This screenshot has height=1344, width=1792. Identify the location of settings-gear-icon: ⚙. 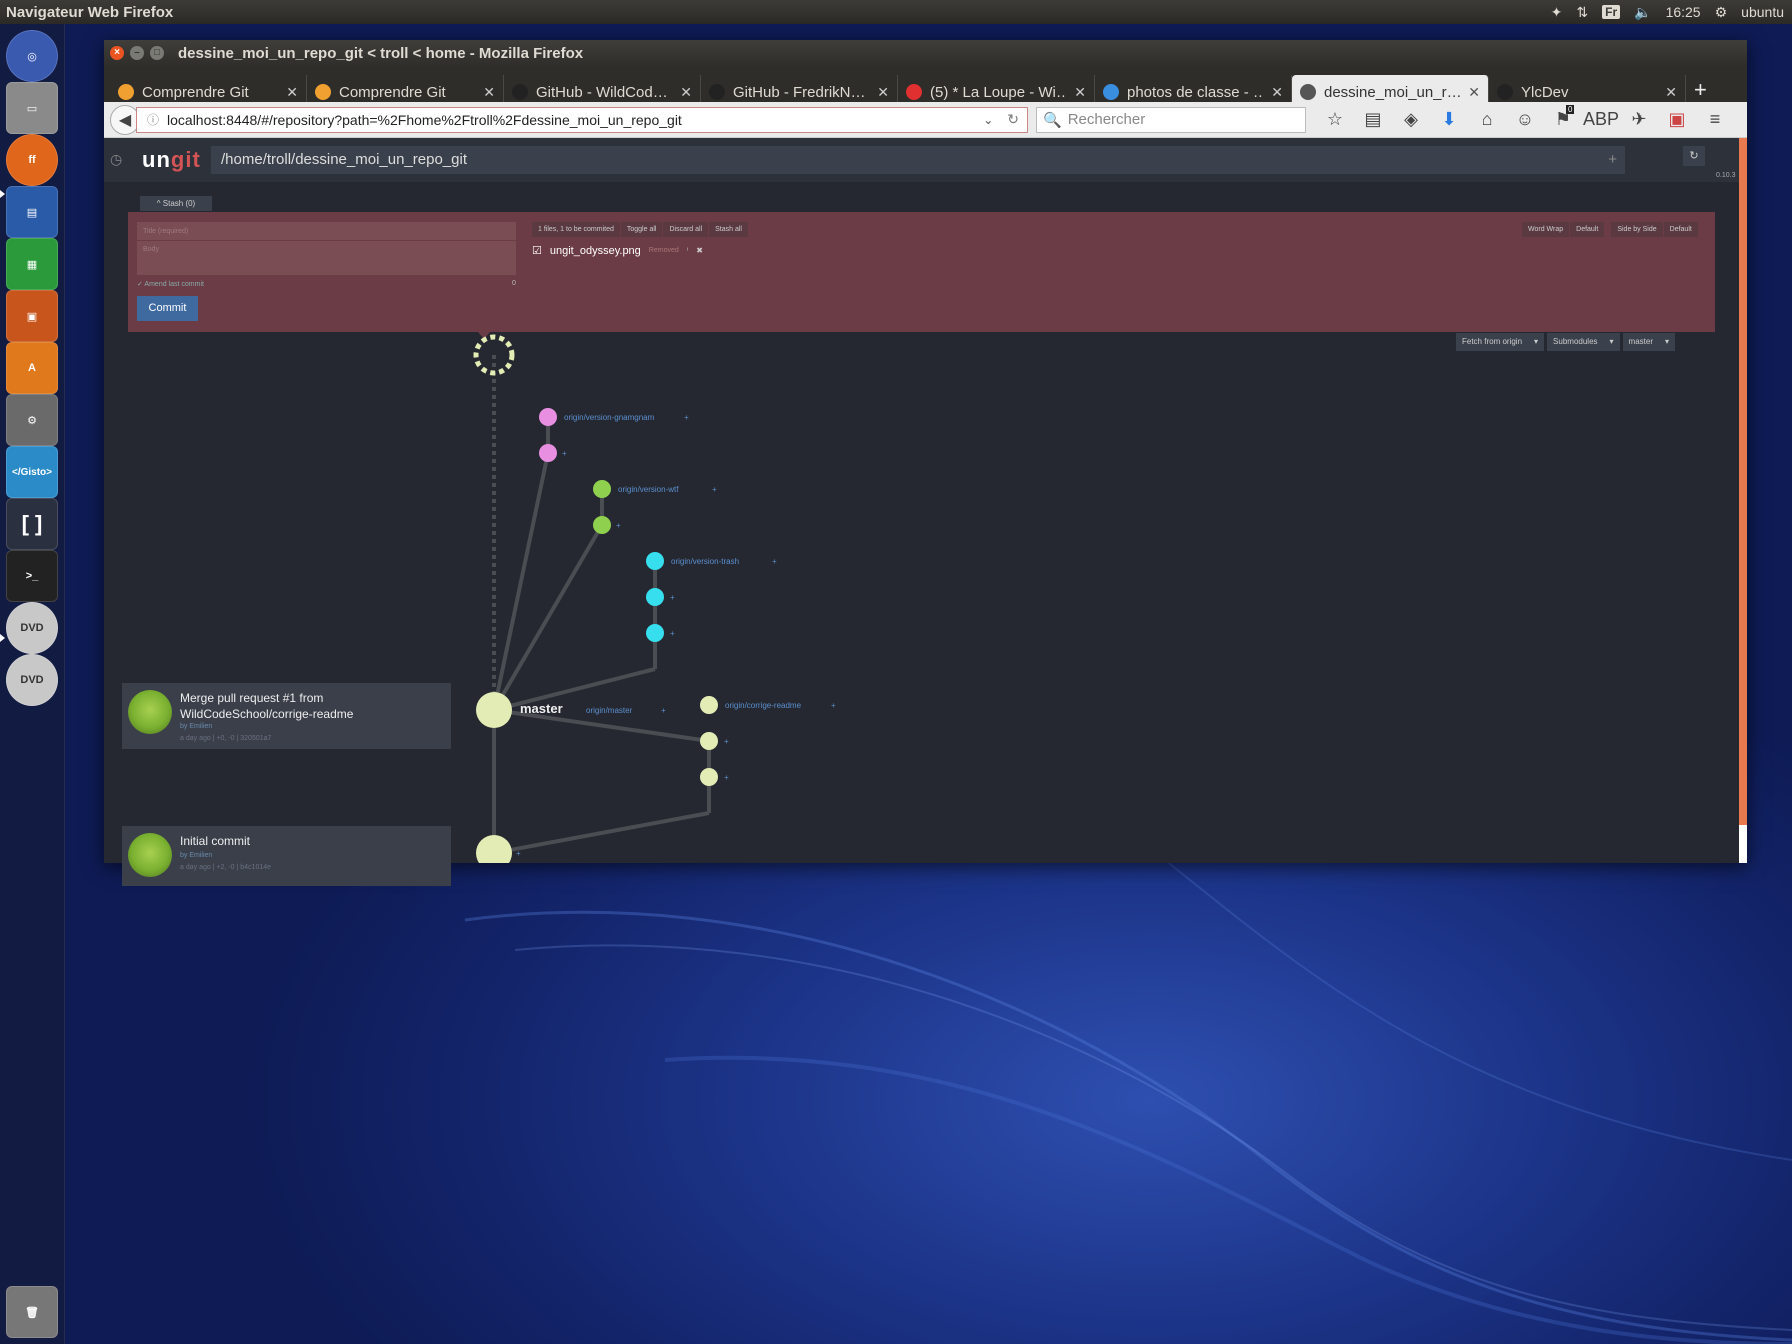
(1721, 12).